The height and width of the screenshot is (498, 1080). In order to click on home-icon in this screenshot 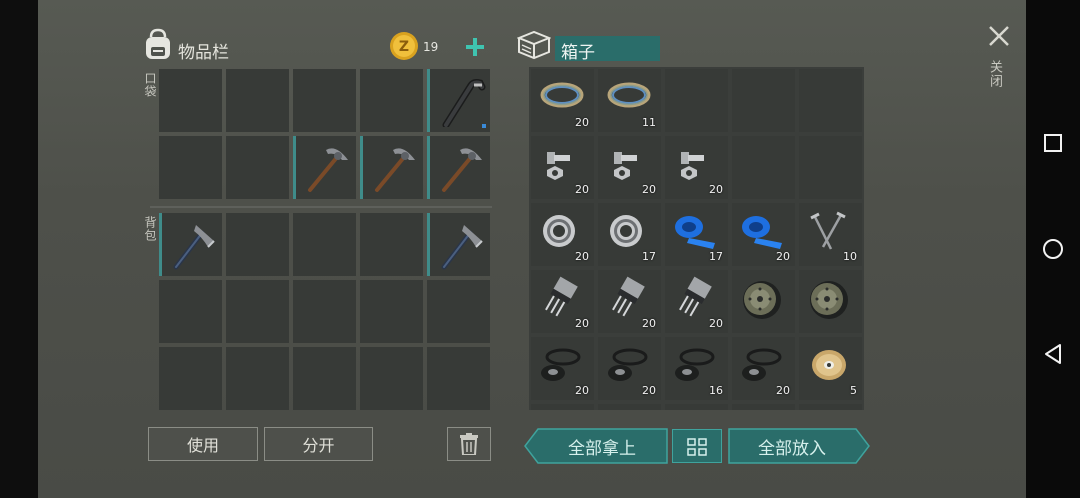, I will do `click(1053, 249)`.